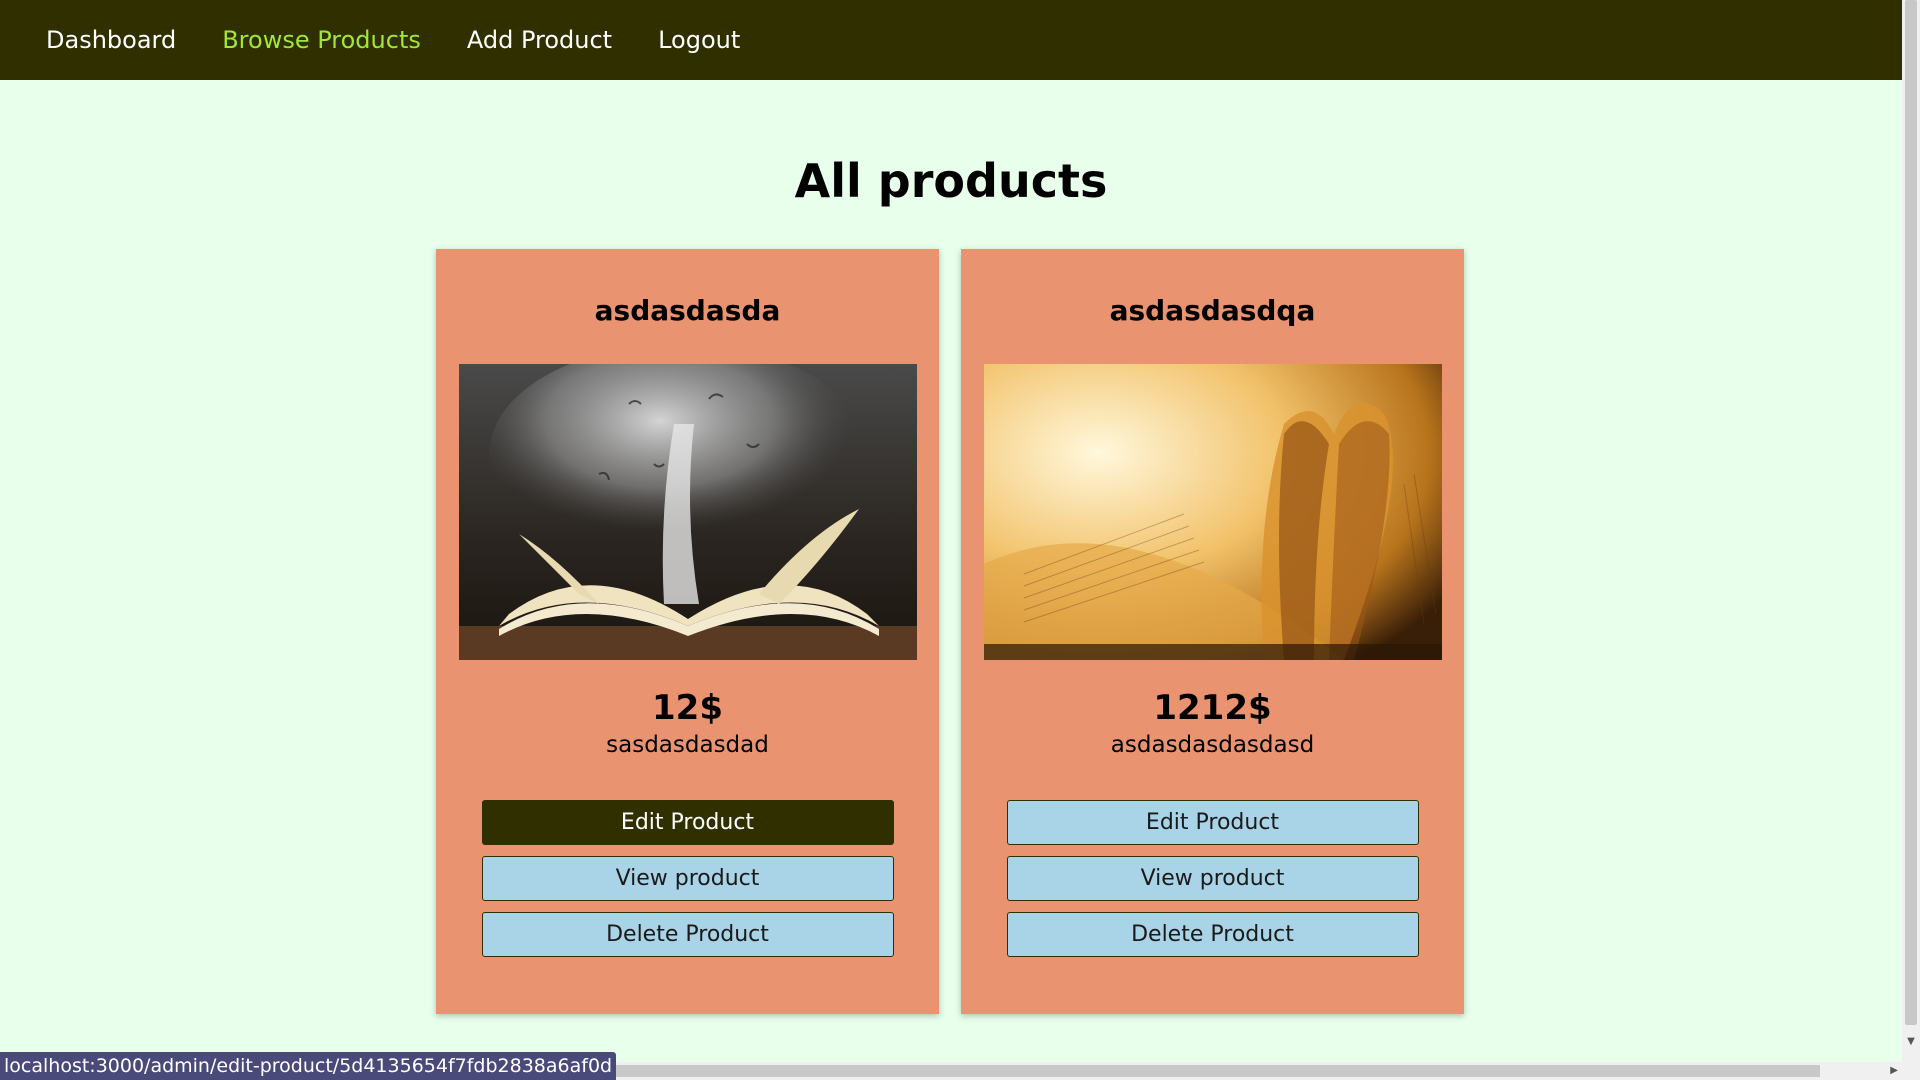  What do you see at coordinates (1212, 310) in the screenshot?
I see `product-title: asdasdasdqa` at bounding box center [1212, 310].